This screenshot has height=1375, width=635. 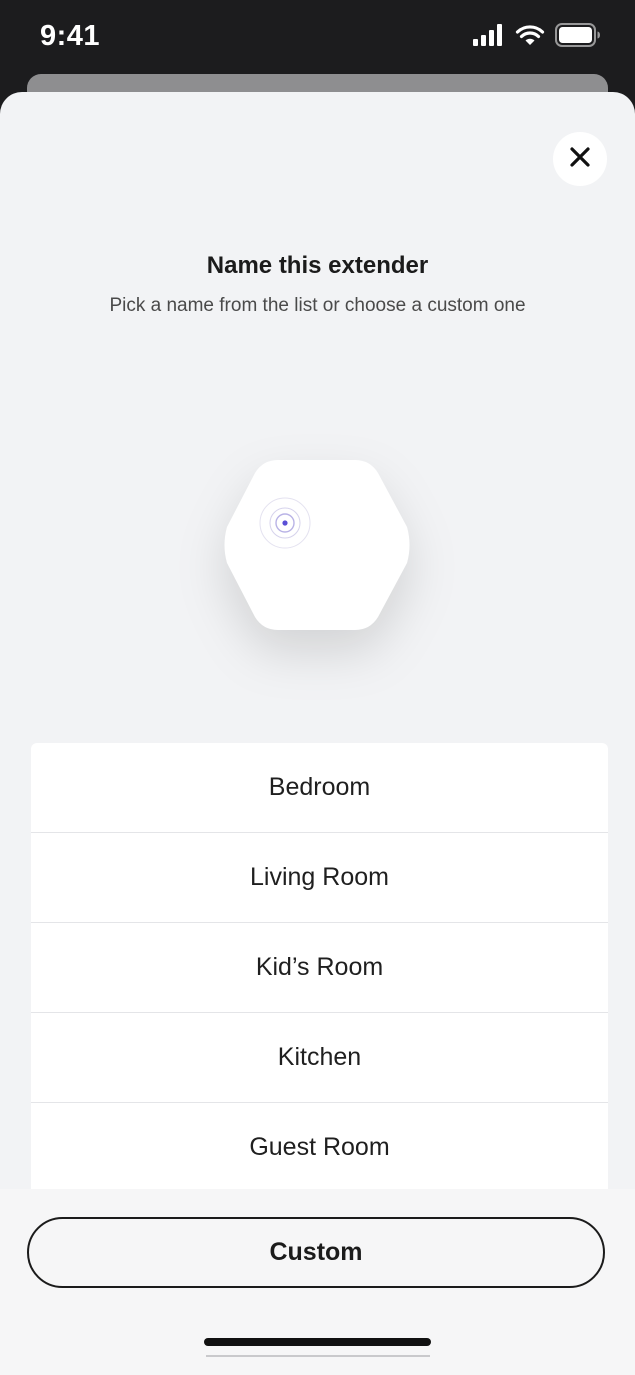 What do you see at coordinates (317, 1342) in the screenshot?
I see `home-indicator` at bounding box center [317, 1342].